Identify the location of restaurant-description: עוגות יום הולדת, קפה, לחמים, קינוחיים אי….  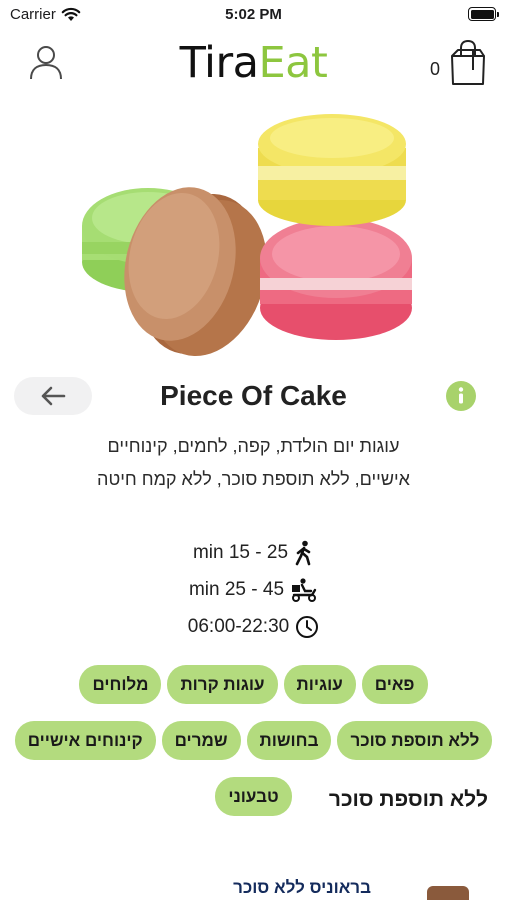
(253, 462).